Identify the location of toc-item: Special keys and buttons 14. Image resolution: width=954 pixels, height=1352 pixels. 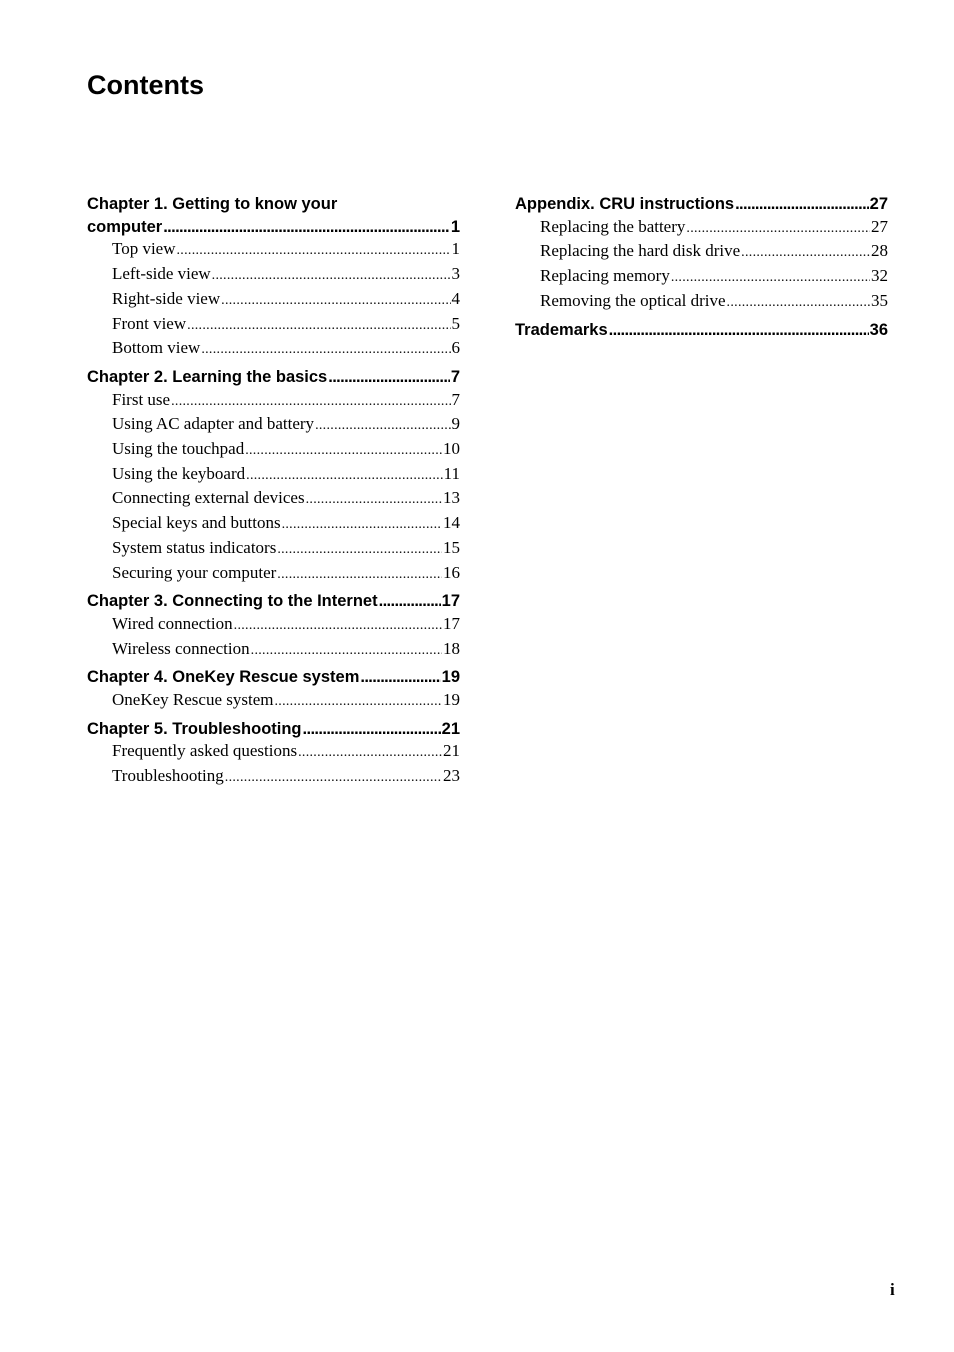
(273, 524).